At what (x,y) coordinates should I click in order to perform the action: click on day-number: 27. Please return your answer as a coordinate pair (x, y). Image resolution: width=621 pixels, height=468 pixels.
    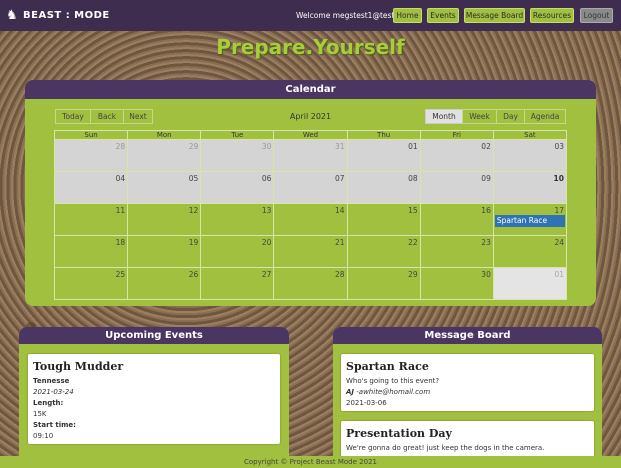
    Looking at the image, I should click on (267, 274).